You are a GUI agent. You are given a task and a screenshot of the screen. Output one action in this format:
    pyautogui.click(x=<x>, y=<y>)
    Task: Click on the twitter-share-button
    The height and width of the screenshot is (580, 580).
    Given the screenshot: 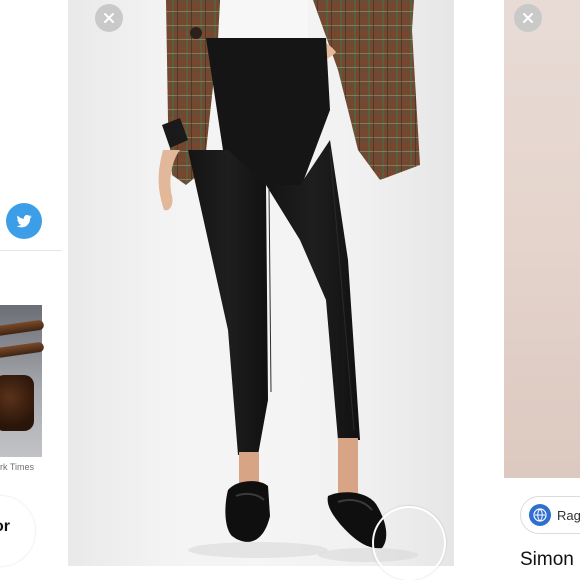 What is the action you would take?
    pyautogui.click(x=24, y=221)
    